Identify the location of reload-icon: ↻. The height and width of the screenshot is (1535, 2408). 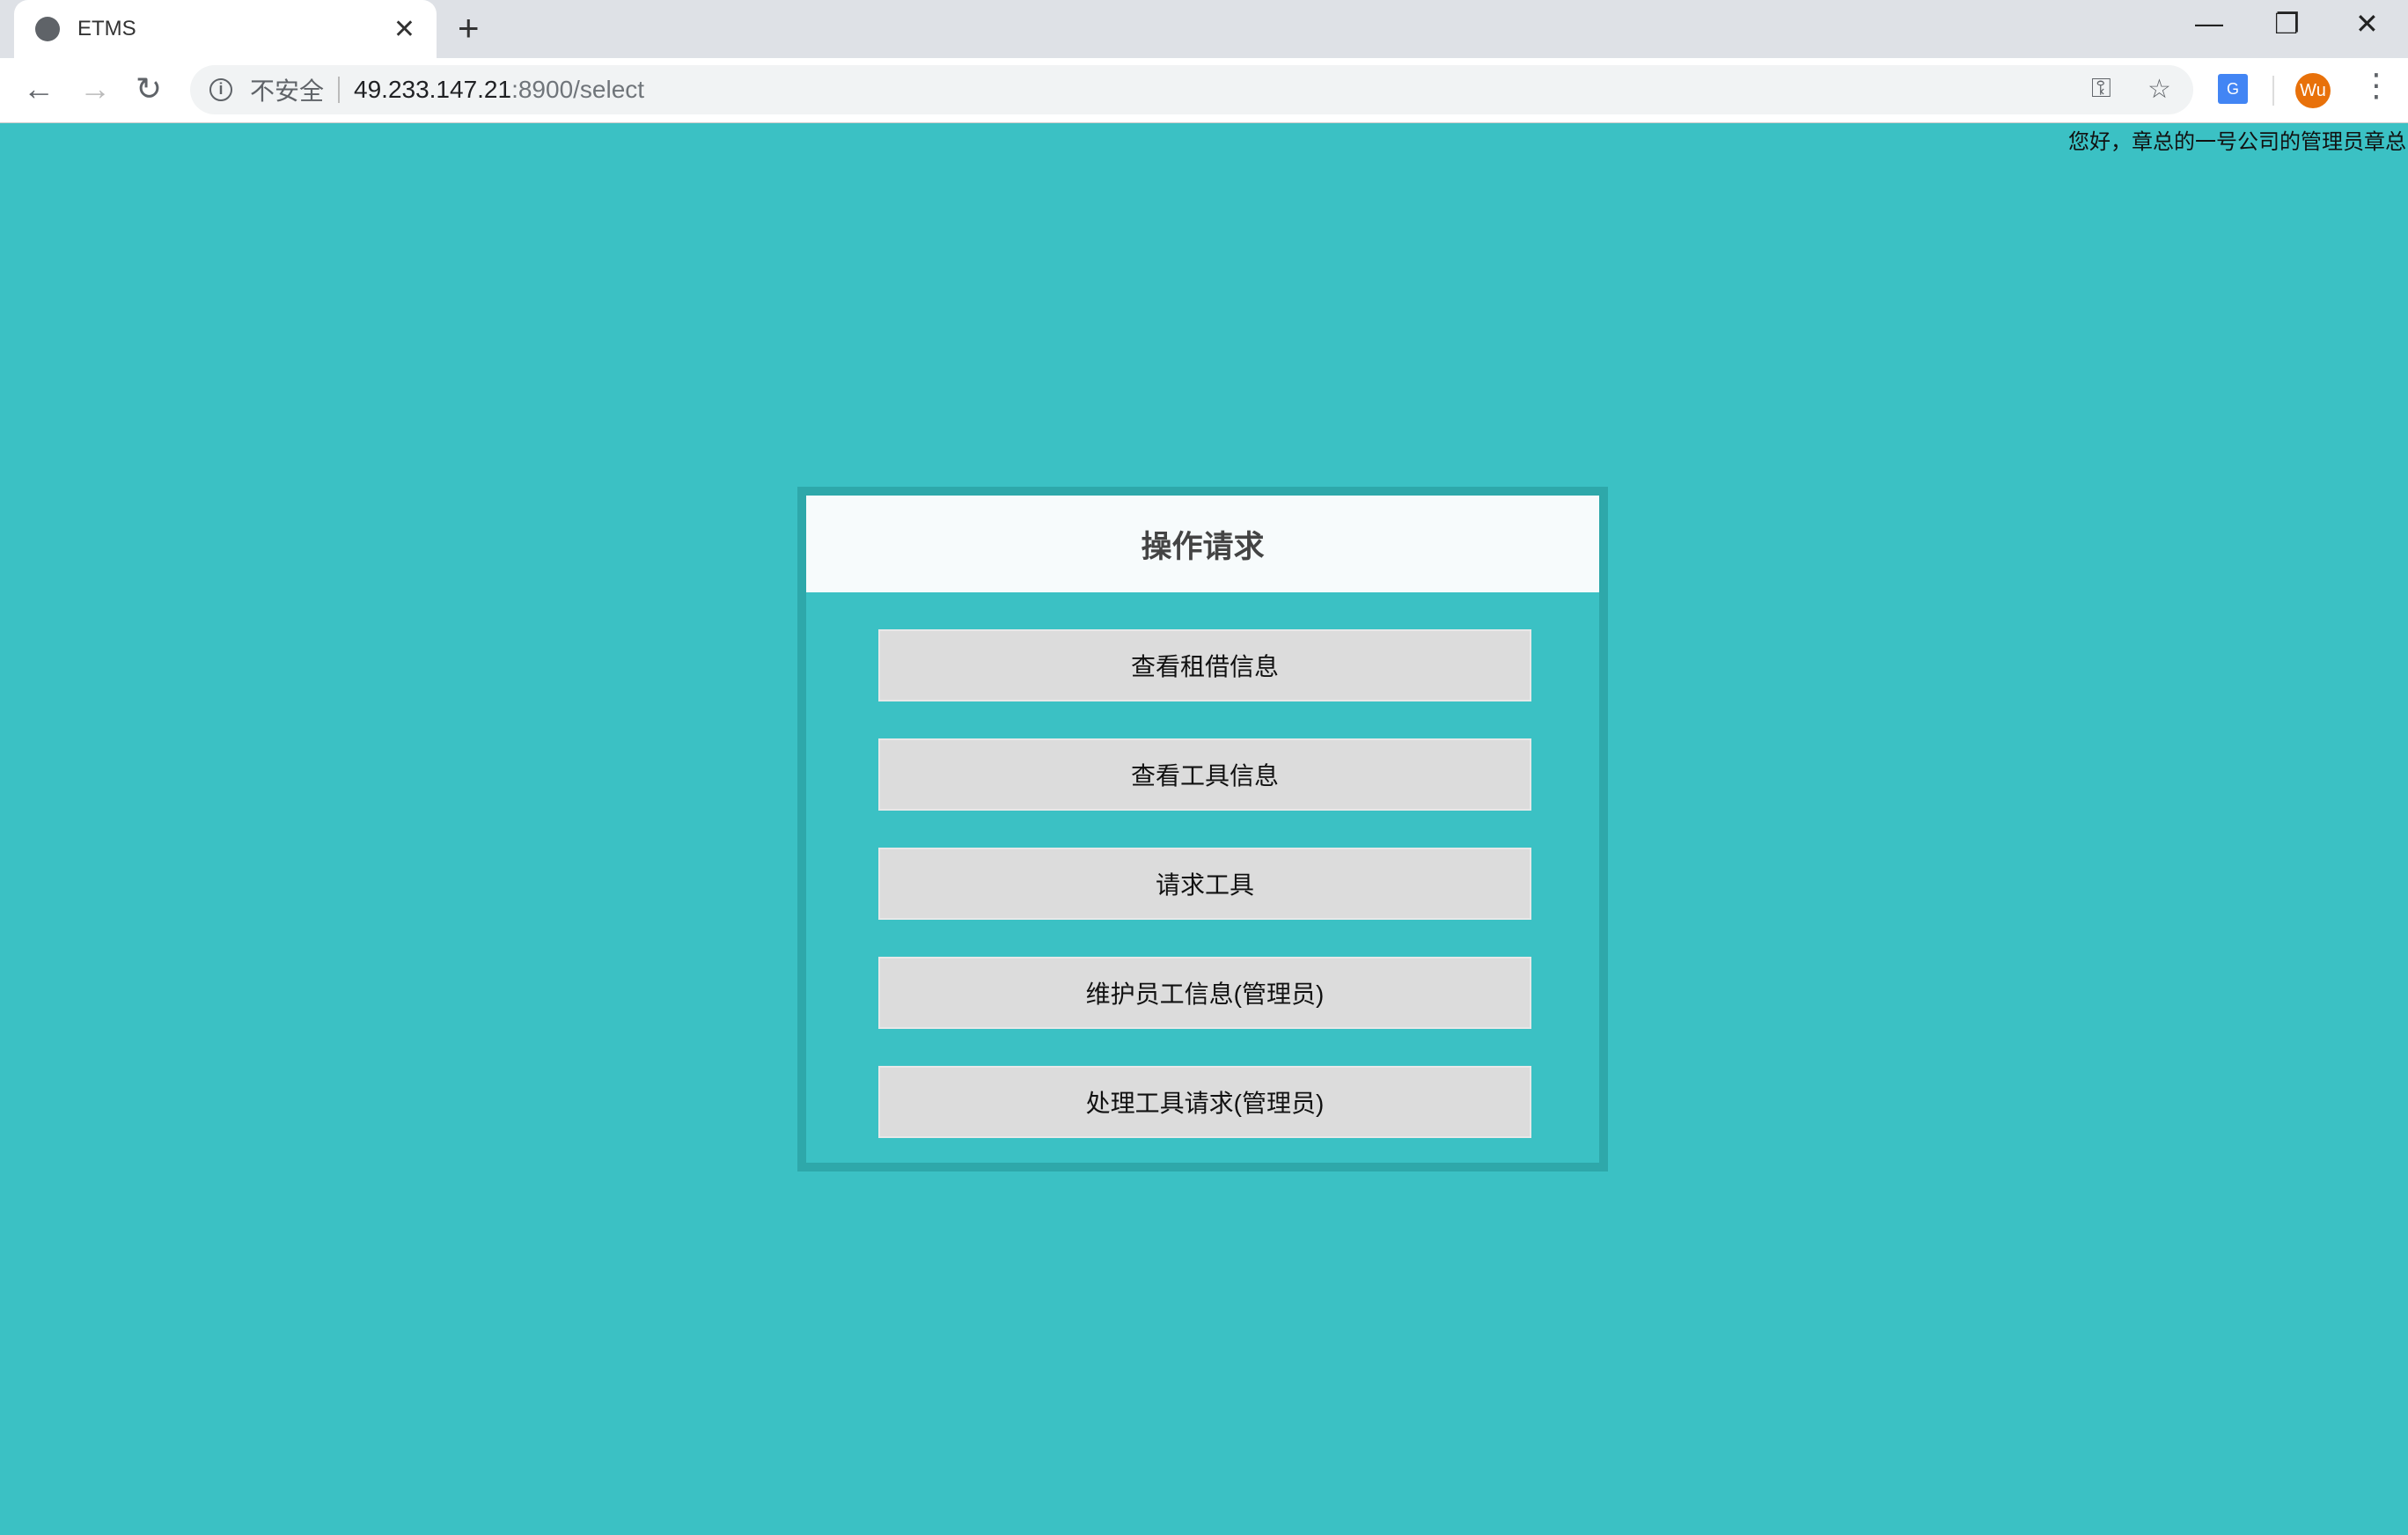
(149, 88).